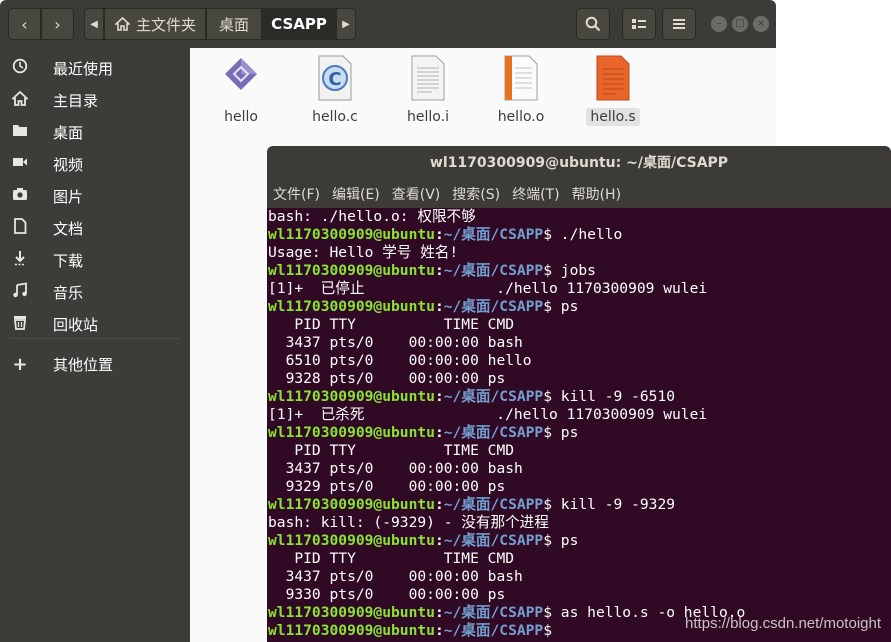 The image size is (891, 642). I want to click on sidebar-item-recent: 最近使用, so click(95, 68).